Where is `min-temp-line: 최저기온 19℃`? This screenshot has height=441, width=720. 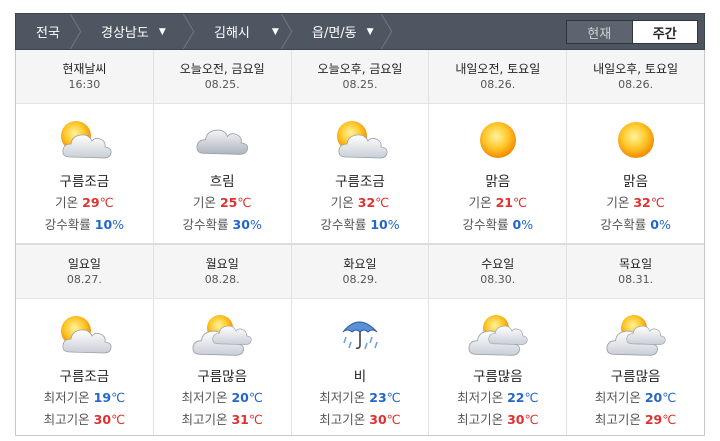
min-temp-line: 최저기온 19℃ is located at coordinates (84, 398).